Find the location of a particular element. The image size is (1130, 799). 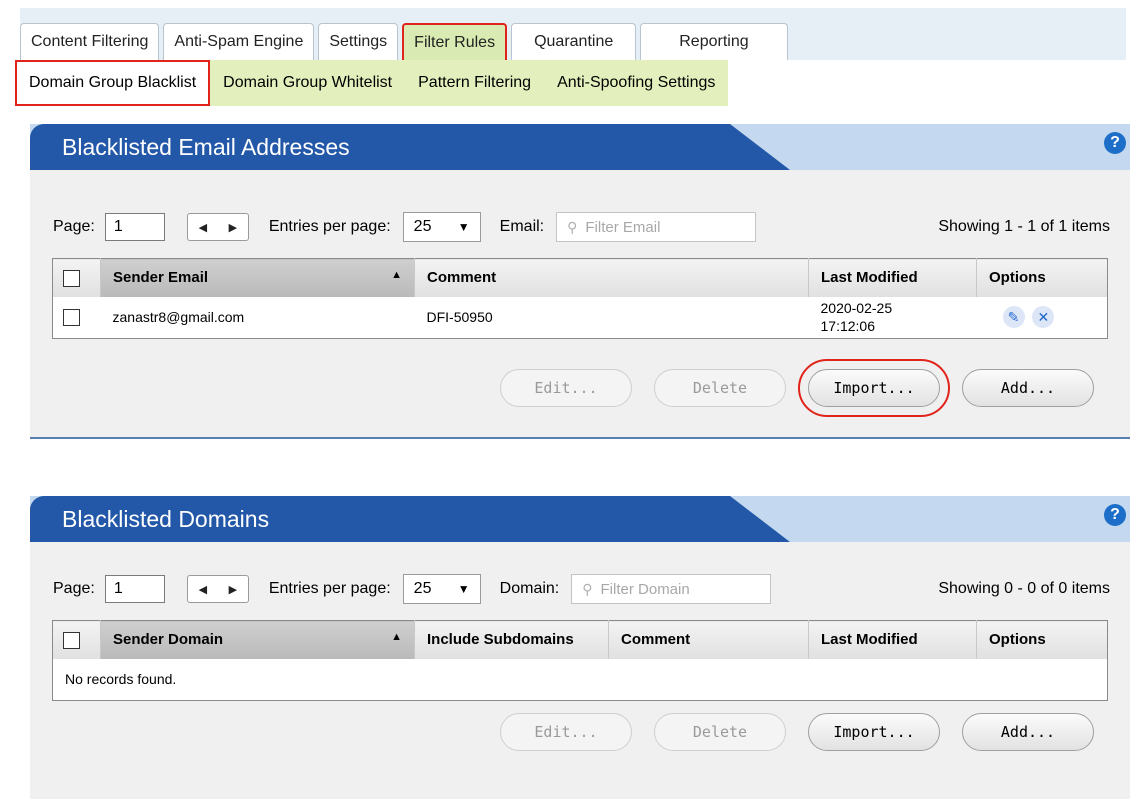

subtab-anti-spoofing-settings: Anti-Spoofing Settings is located at coordinates (636, 83).